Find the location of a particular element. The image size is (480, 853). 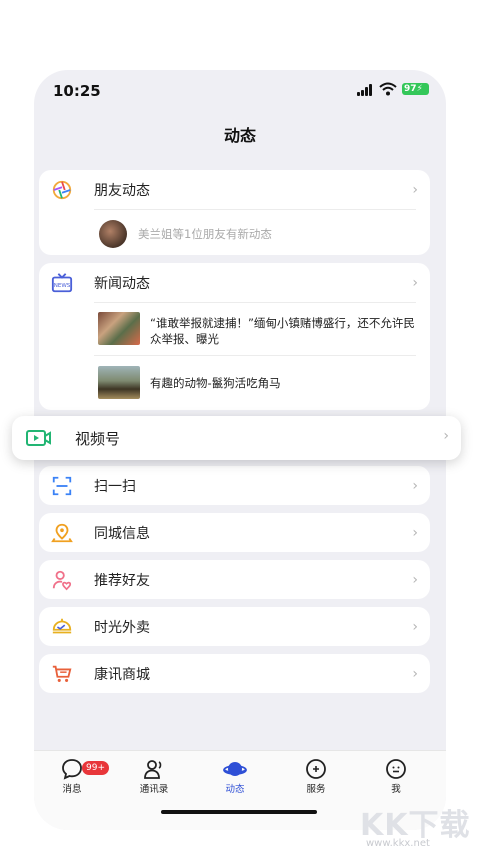

svg-text: NEWS is located at coordinates (62, 286).